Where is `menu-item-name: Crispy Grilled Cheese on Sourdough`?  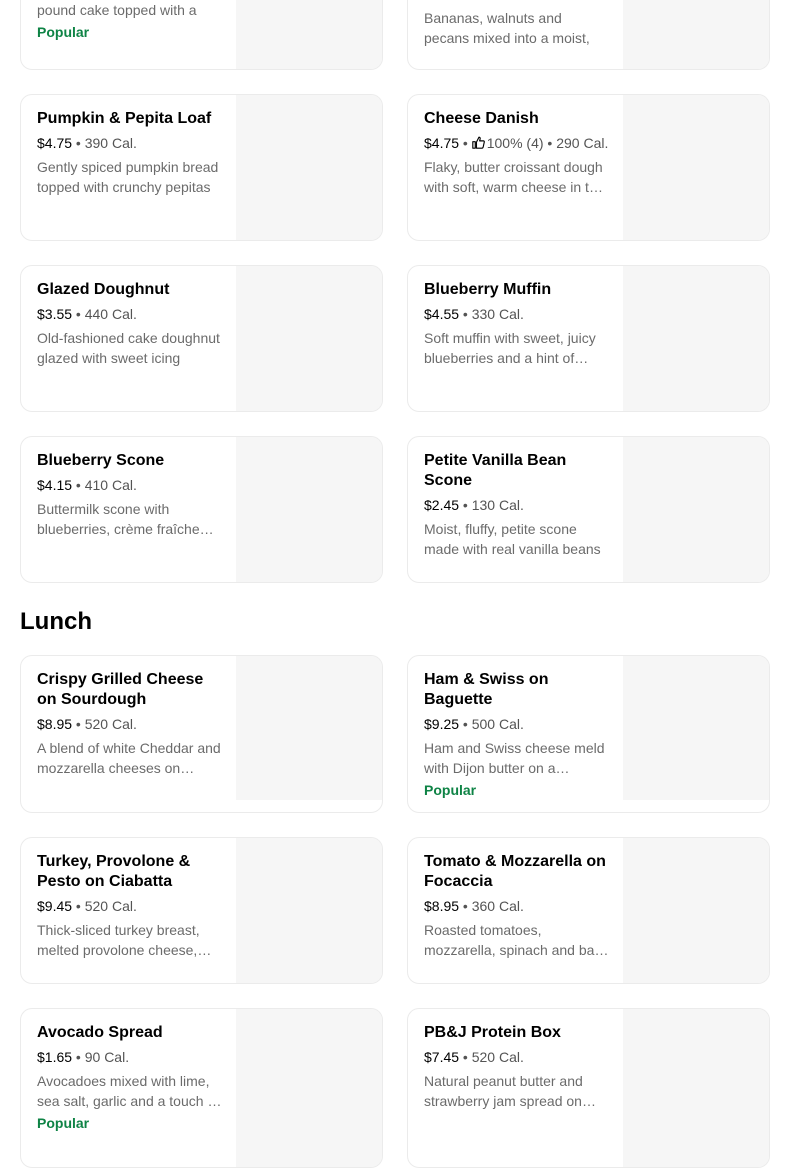
menu-item-name: Crispy Grilled Cheese on Sourdough is located at coordinates (120, 689).